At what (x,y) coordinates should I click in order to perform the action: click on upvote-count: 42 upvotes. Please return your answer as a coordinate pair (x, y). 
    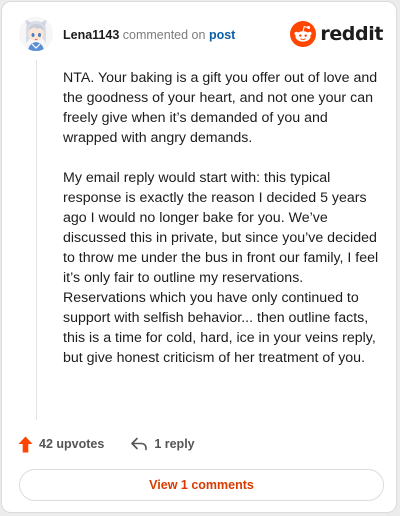
    Looking at the image, I should click on (72, 444).